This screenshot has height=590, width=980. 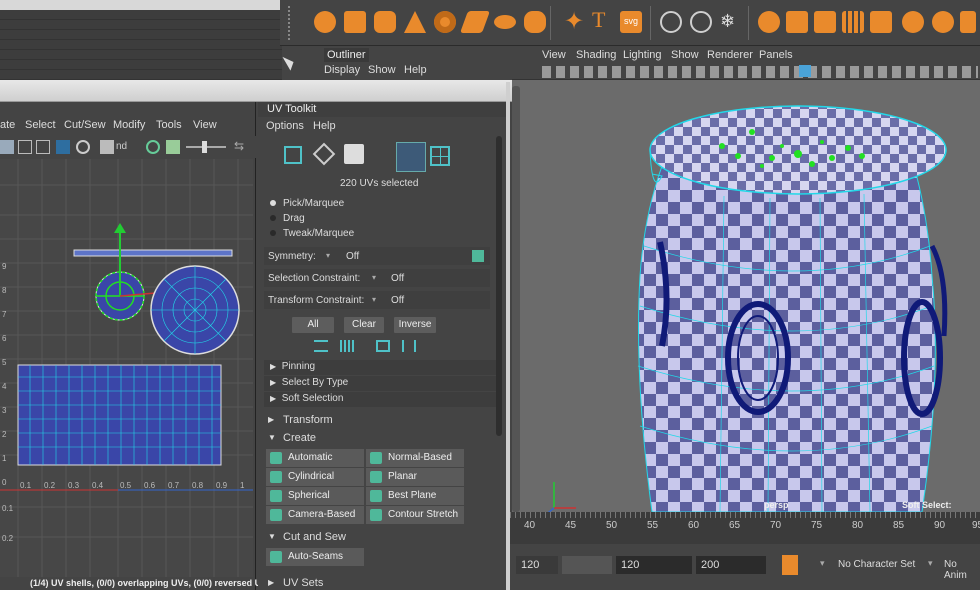 I want to click on auto-key-icon, so click(x=790, y=565).